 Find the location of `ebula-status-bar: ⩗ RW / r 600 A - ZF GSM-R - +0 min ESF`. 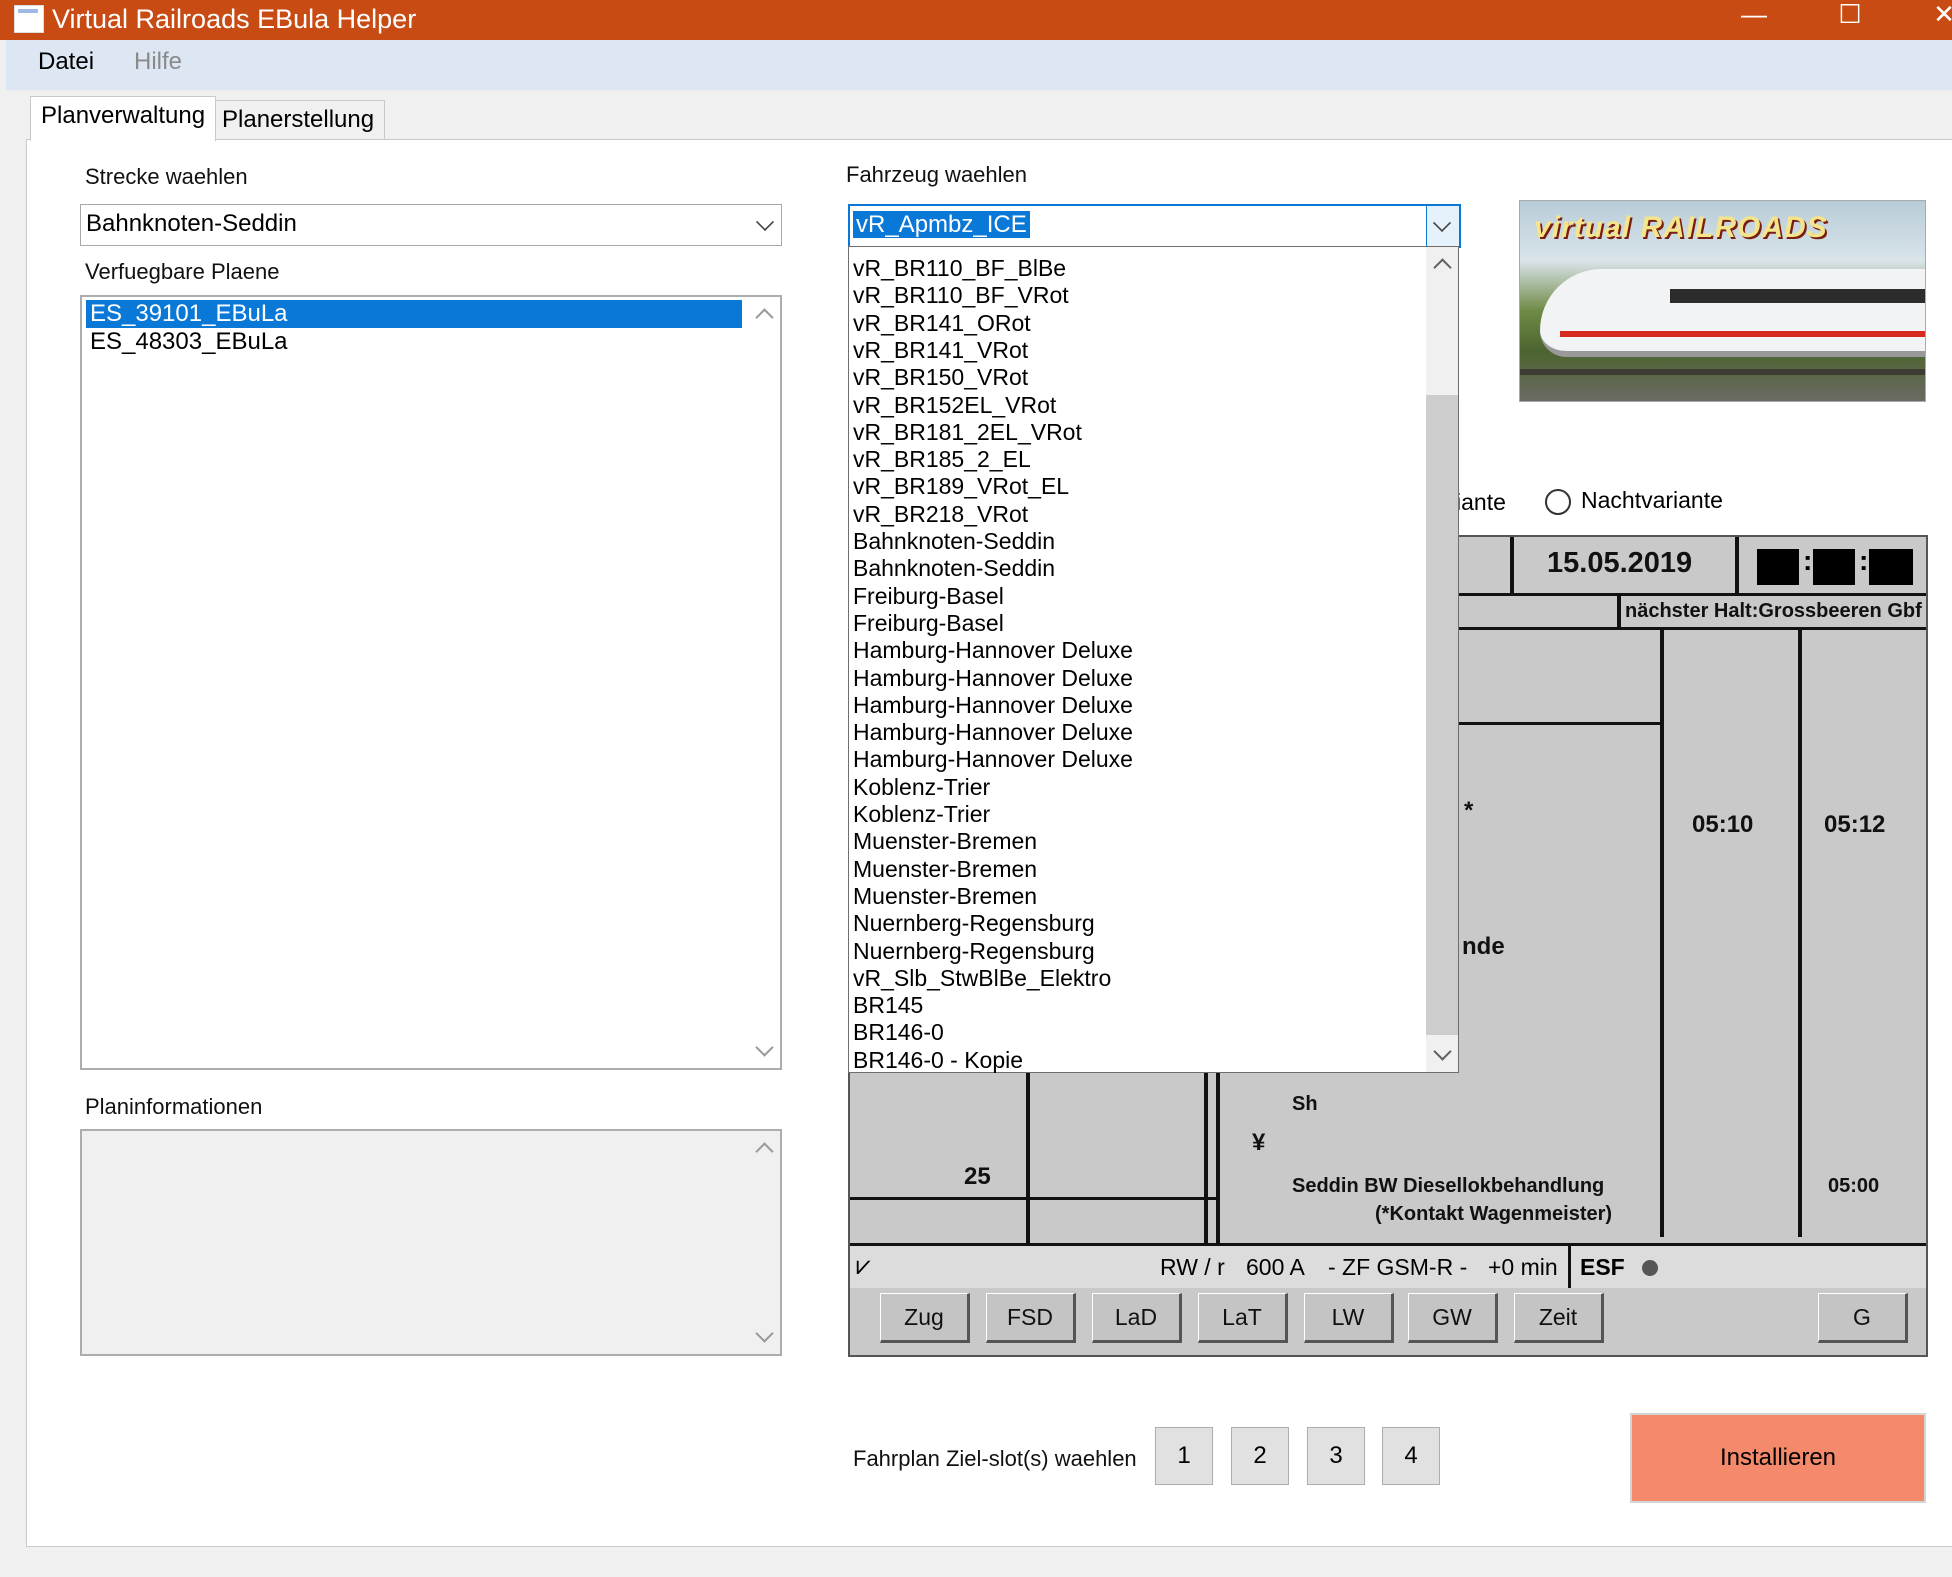

ebula-status-bar: ⩗ RW / r 600 A - ZF GSM-R - +0 min ESF is located at coordinates (1388, 1265).